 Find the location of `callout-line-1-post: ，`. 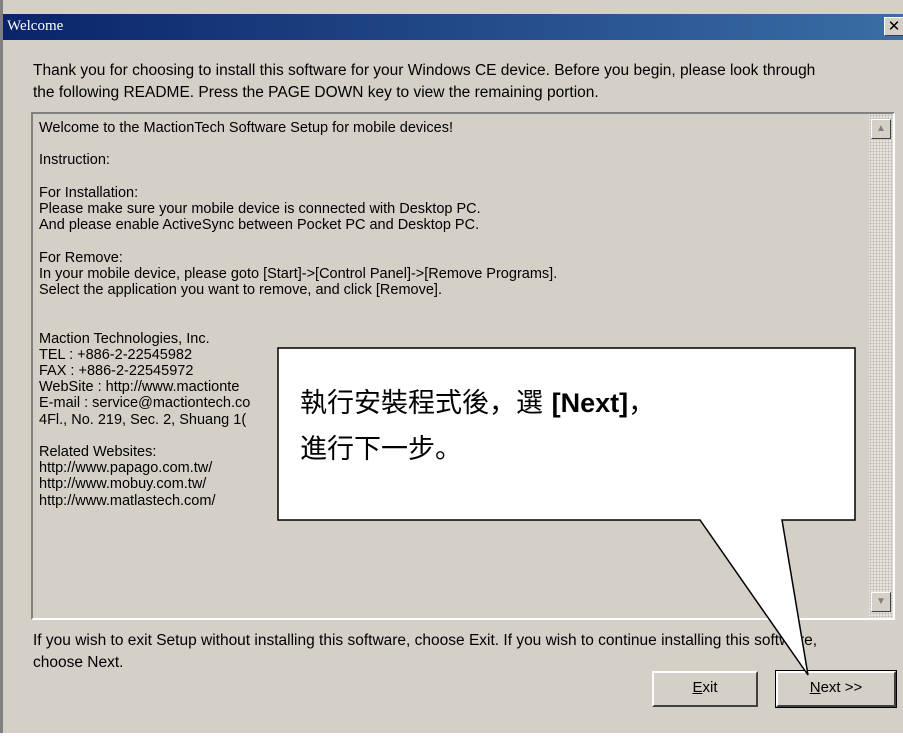

callout-line-1-post: ， is located at coordinates (642, 403).